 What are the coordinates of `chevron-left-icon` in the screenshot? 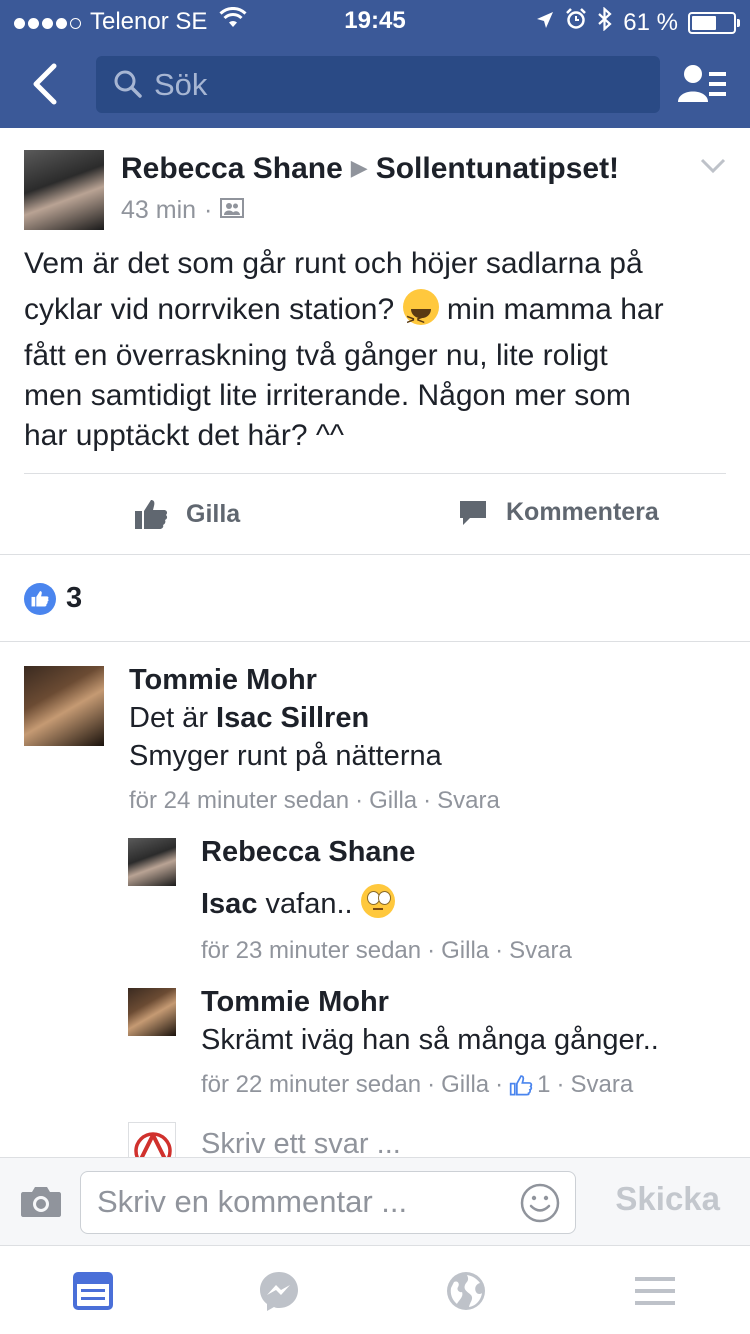 It's located at (45, 84).